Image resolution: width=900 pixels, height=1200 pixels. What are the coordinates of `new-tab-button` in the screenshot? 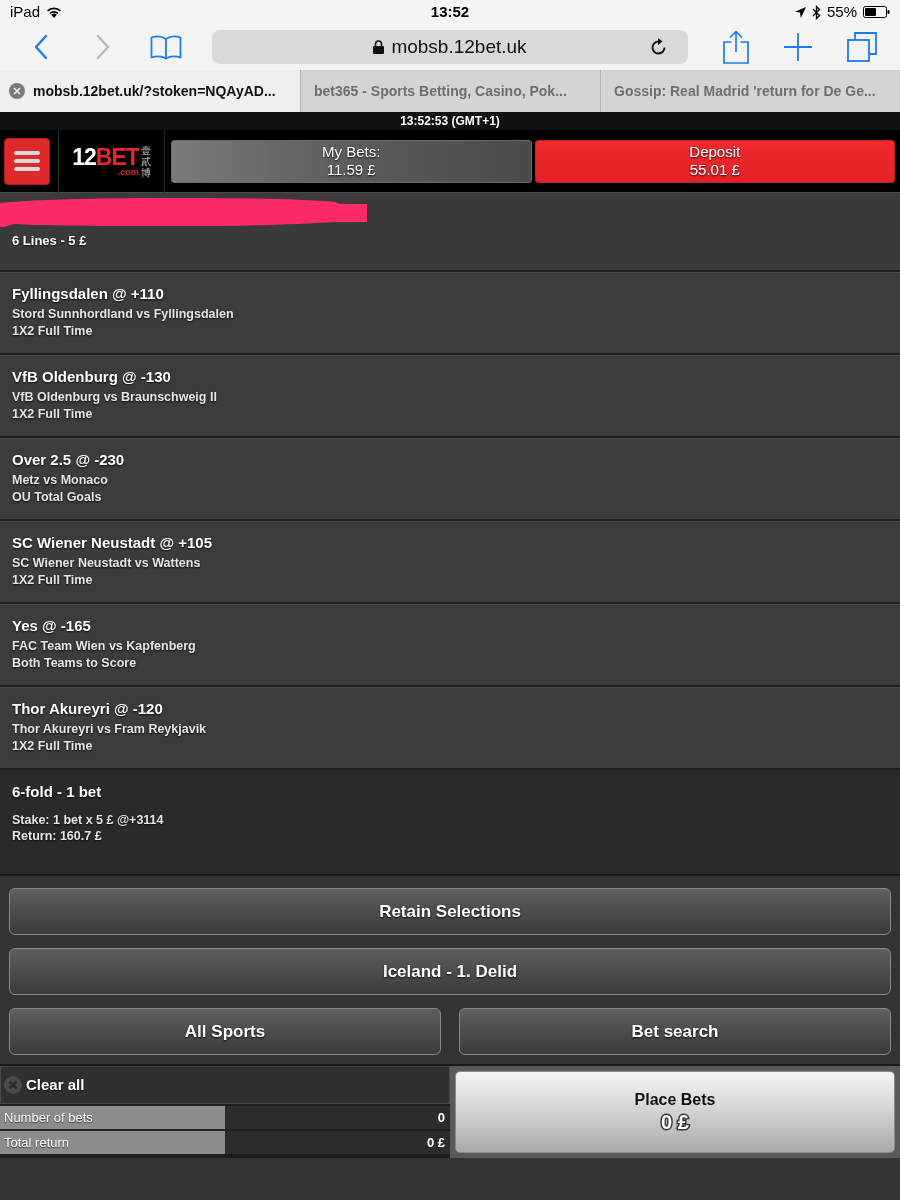 It's located at (798, 47).